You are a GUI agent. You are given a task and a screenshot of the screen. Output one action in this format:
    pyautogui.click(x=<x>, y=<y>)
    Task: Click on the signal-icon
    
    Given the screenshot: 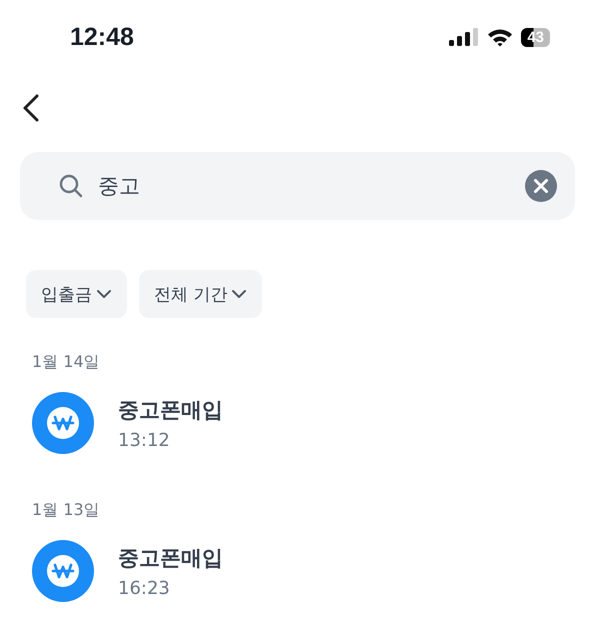 What is the action you would take?
    pyautogui.click(x=464, y=37)
    